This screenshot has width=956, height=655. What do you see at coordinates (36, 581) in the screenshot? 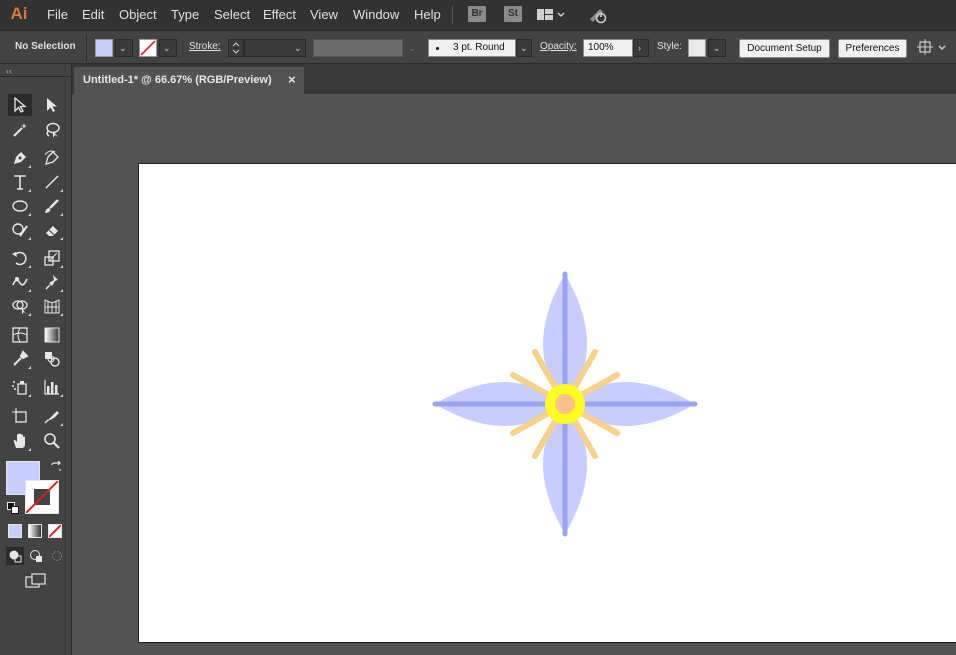
I see `screen-mode-icon` at bounding box center [36, 581].